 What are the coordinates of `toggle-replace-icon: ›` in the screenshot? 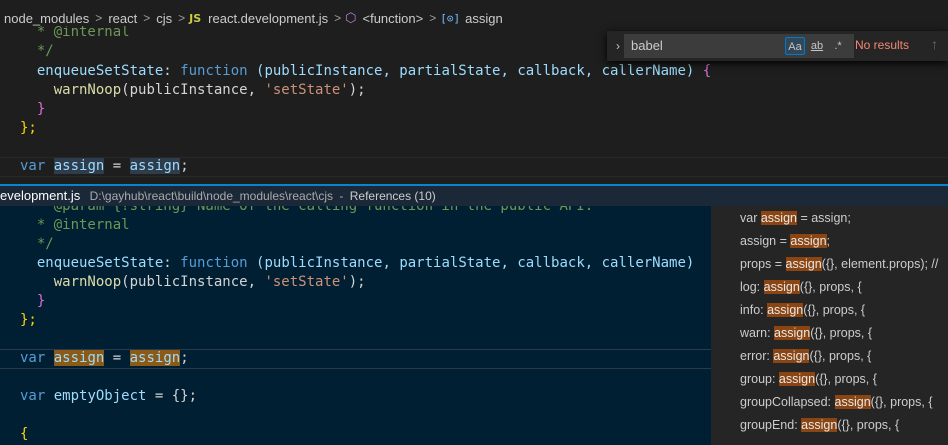 It's located at (616, 46).